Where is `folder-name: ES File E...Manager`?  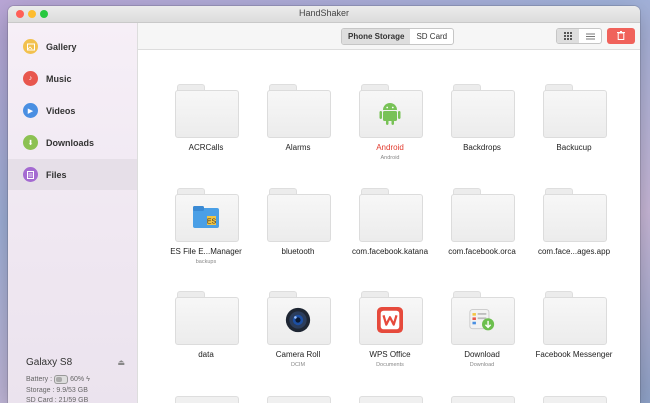 folder-name: ES File E...Manager is located at coordinates (206, 251).